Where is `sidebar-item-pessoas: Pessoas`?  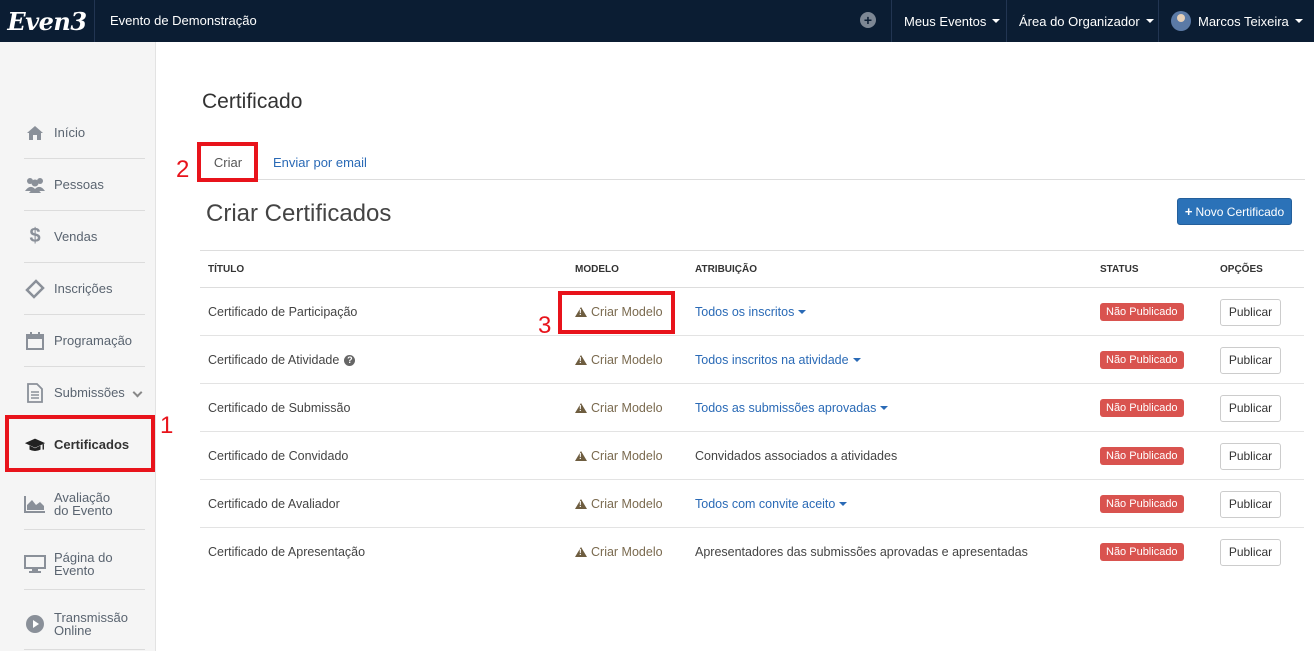
sidebar-item-pessoas: Pessoas is located at coordinates (84, 185).